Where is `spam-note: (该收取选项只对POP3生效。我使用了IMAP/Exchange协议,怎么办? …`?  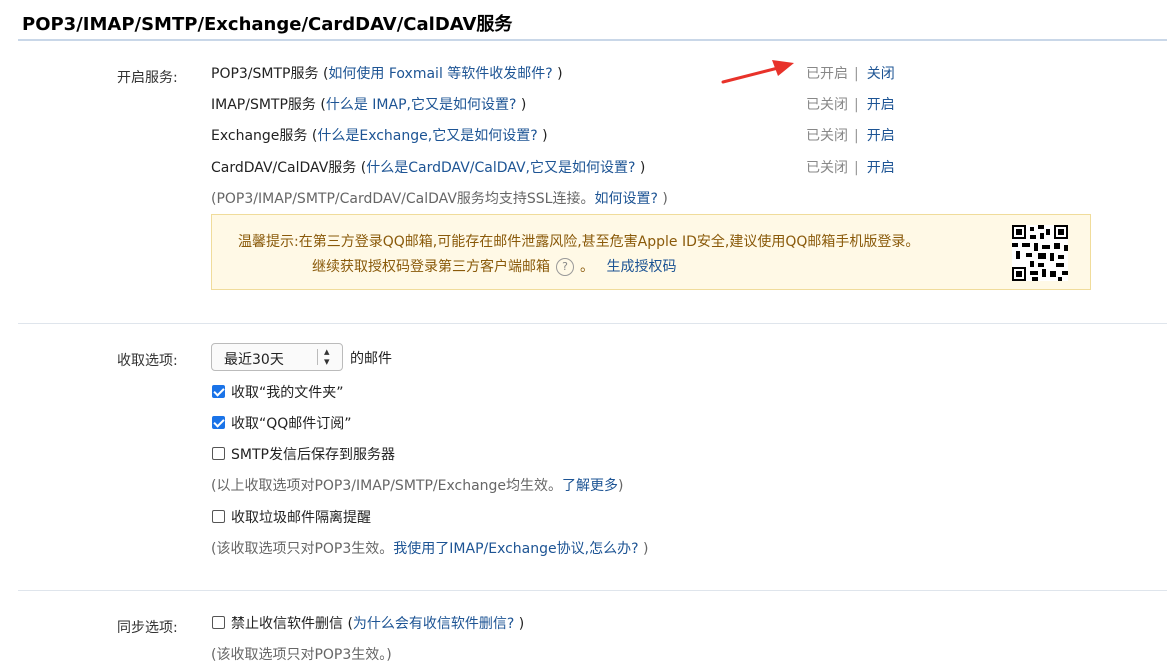
spam-note: (该收取选项只对POP3生效。我使用了IMAP/Exchange协议,怎么办? … is located at coordinates (429, 548).